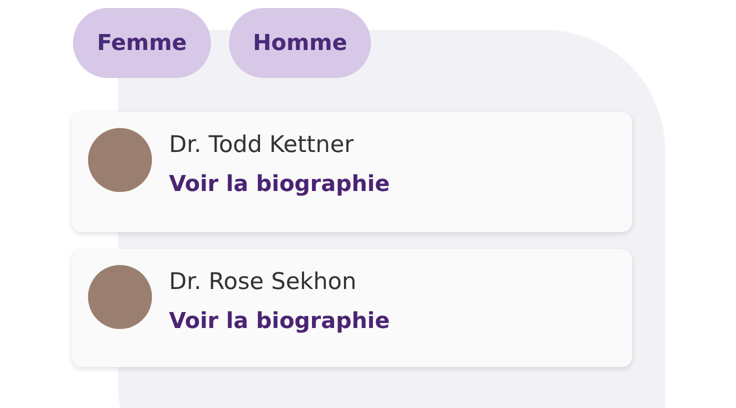 The height and width of the screenshot is (408, 736). I want to click on doctor-name: Dr. Rose Sekhon, so click(263, 282).